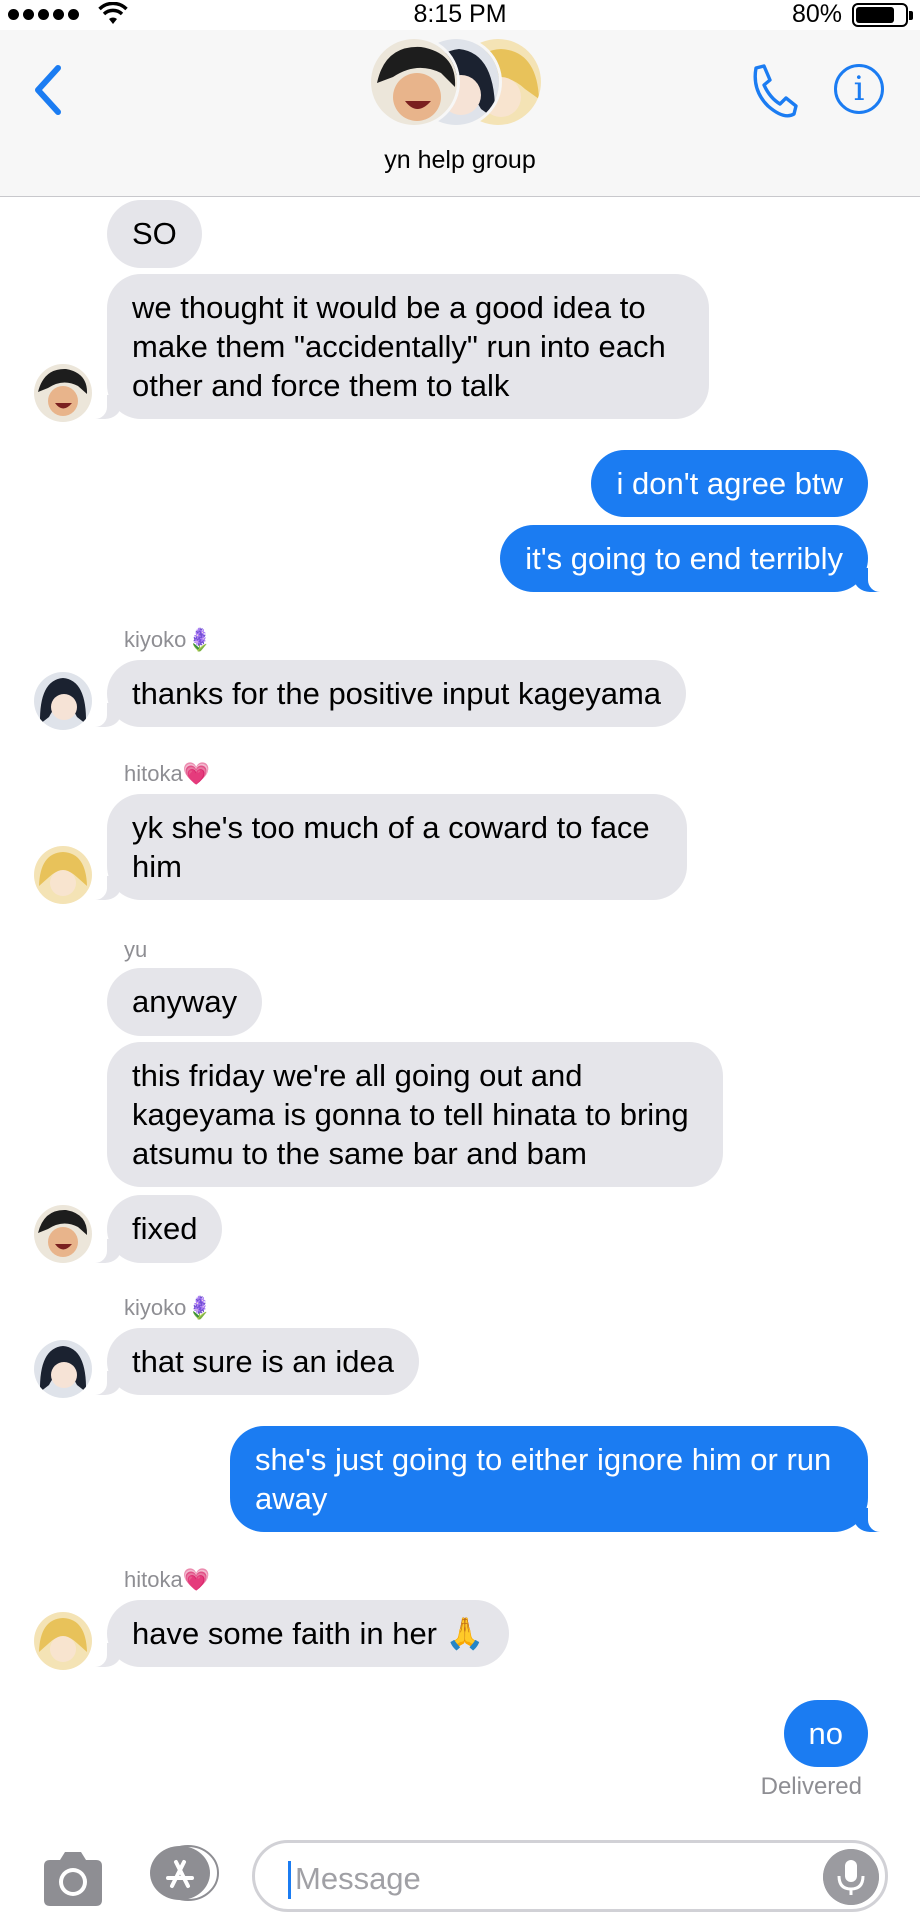 This screenshot has height=1920, width=920. I want to click on text-caret, so click(289, 1880).